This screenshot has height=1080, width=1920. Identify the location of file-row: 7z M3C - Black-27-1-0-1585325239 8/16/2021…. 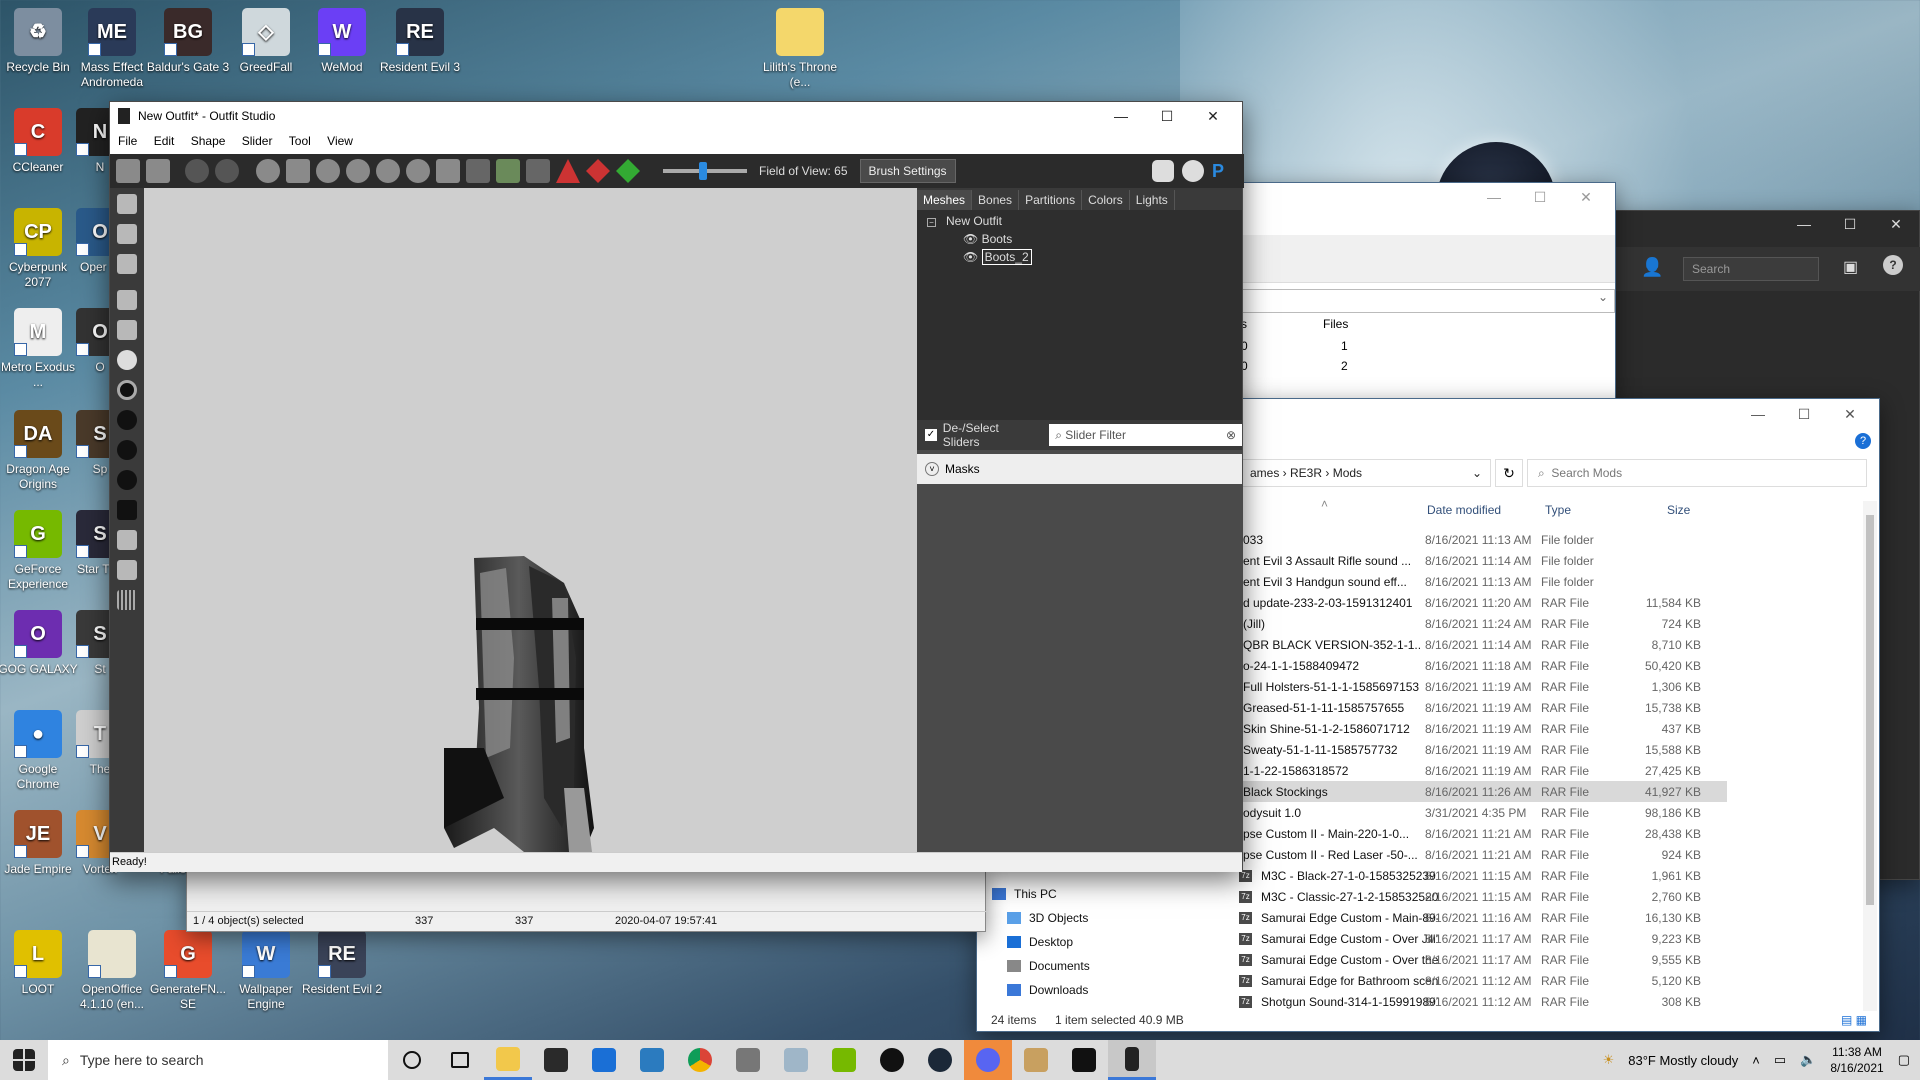
(1483, 875).